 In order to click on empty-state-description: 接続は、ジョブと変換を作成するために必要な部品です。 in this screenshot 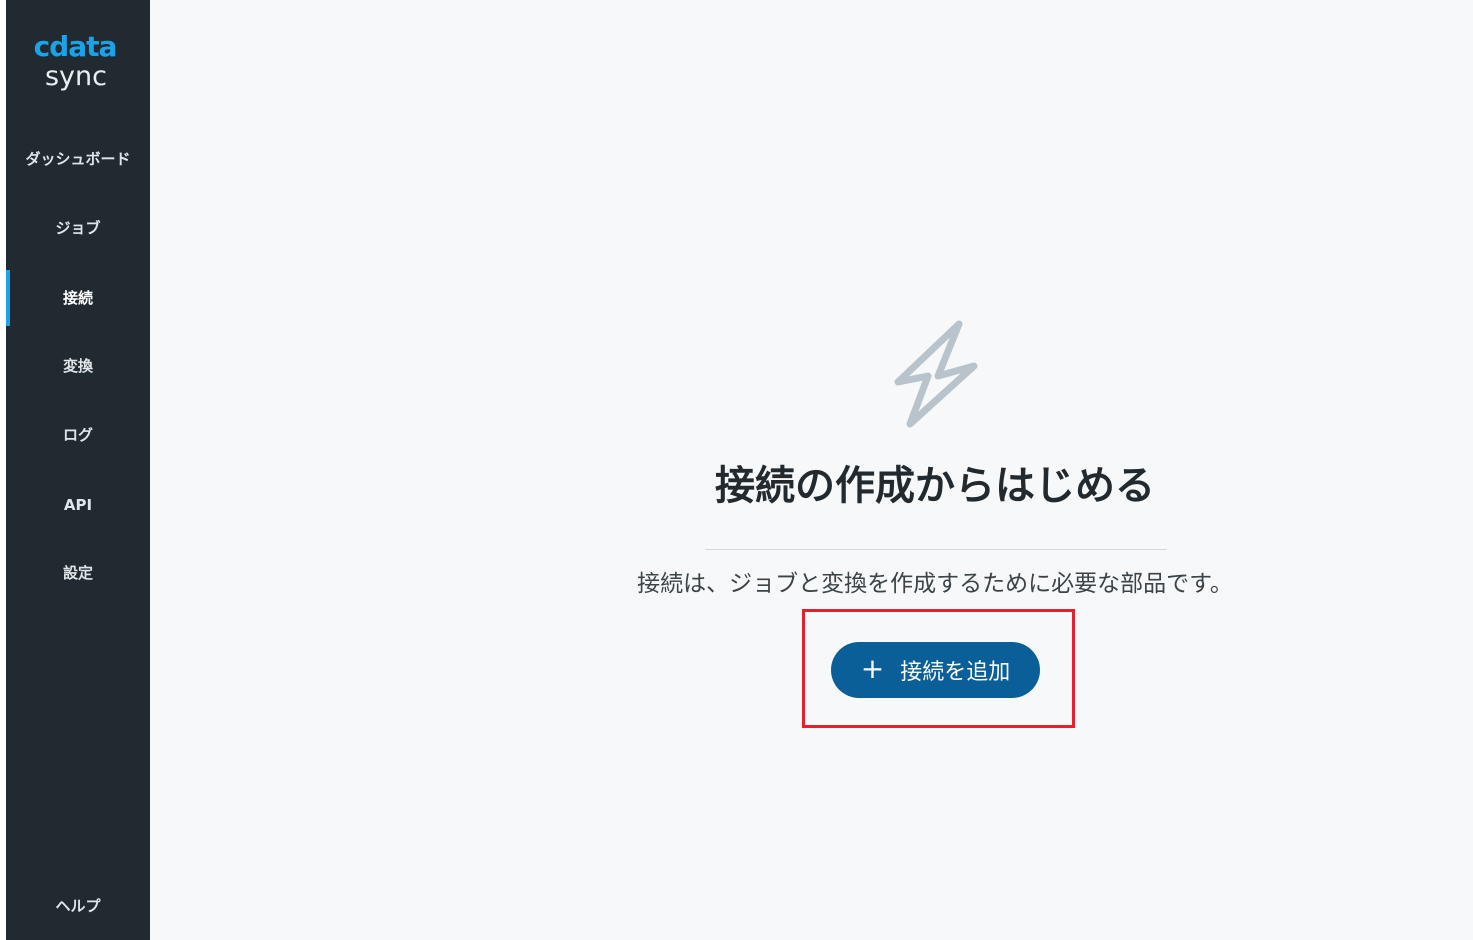, I will do `click(935, 584)`.